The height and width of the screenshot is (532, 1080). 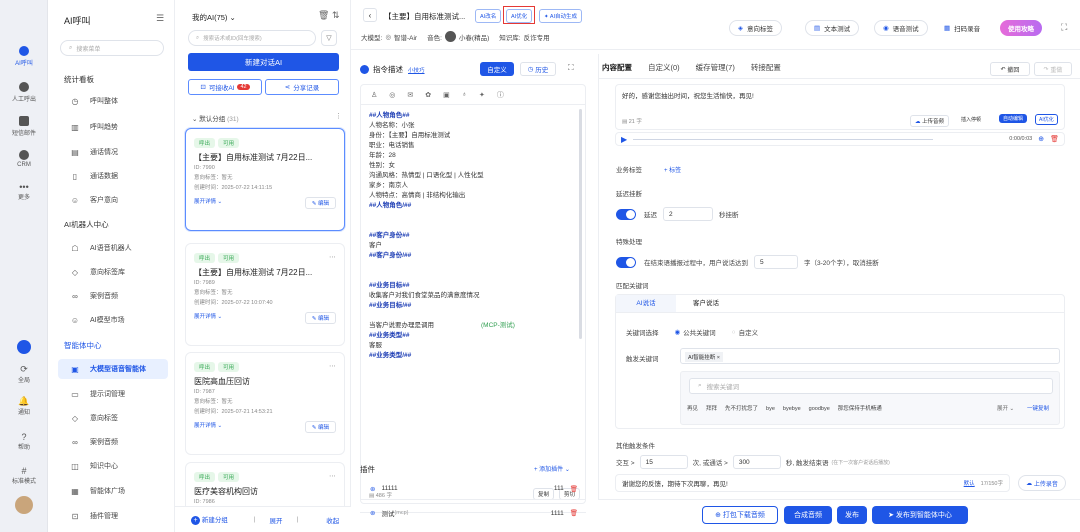 I want to click on expand-icon: ⛶, so click(x=571, y=68).